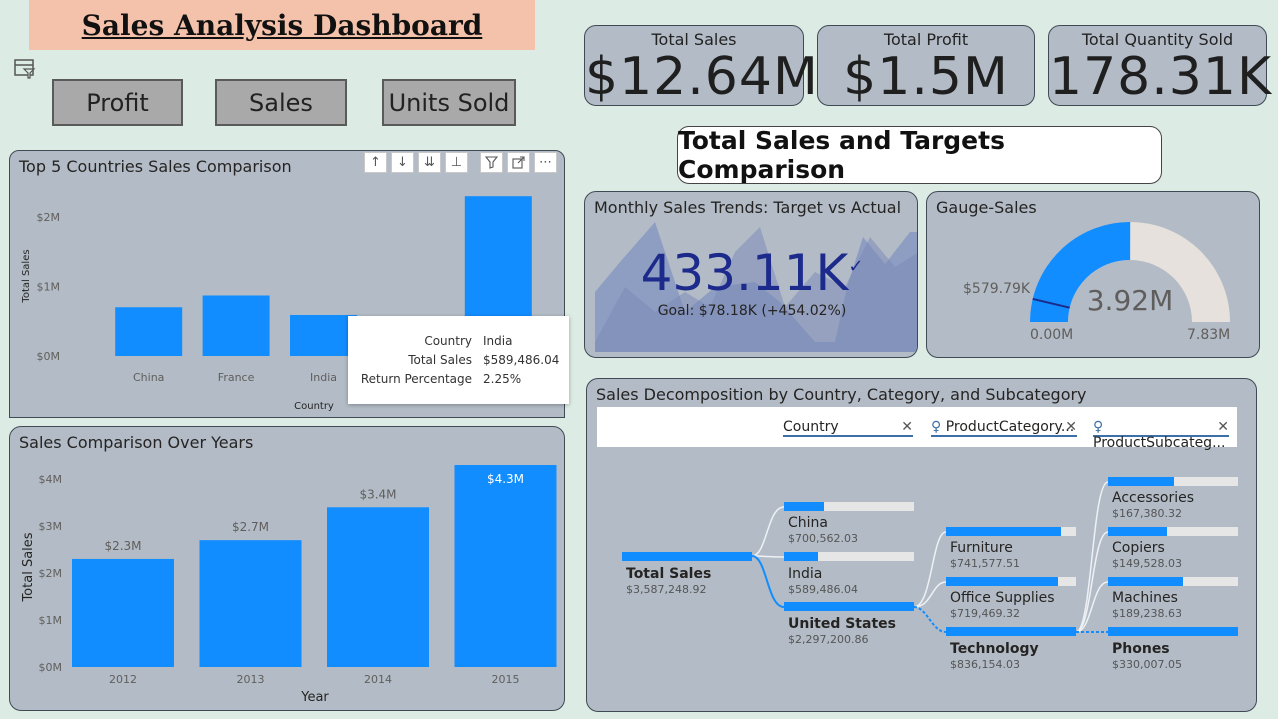  I want to click on visual-header-toolbar: ↑ ↓ ⇊ ⊥ ⋯, so click(460, 162).